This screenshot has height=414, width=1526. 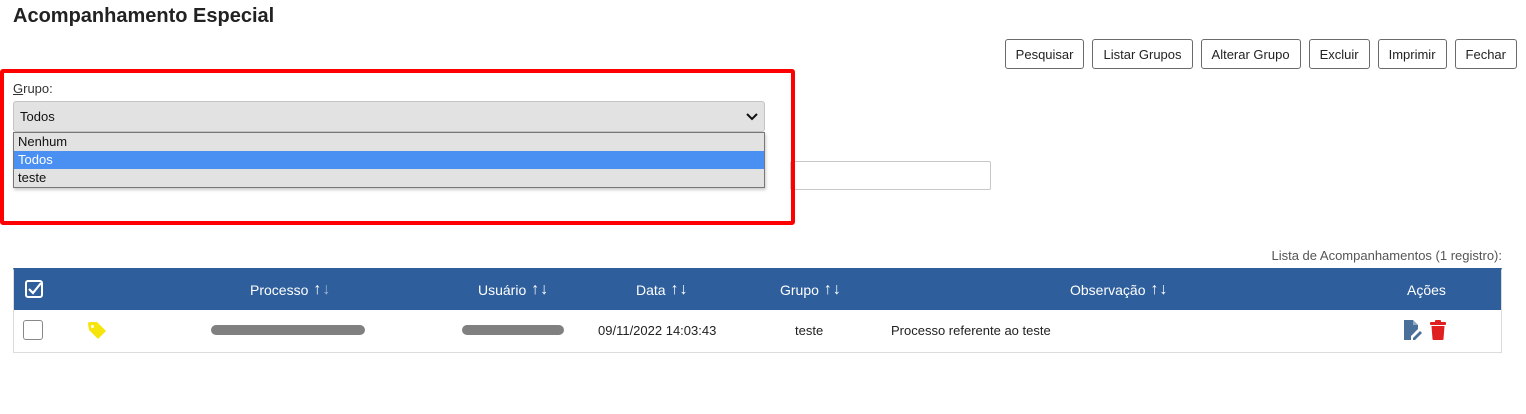 What do you see at coordinates (33, 88) in the screenshot?
I see `grupo-label: Grupo:` at bounding box center [33, 88].